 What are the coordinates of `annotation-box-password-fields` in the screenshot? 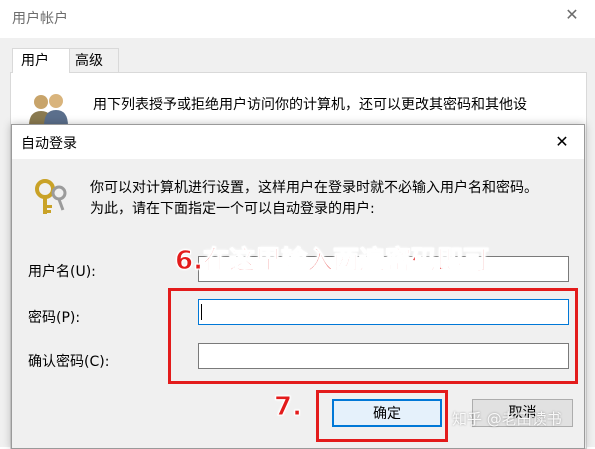 It's located at (373, 336).